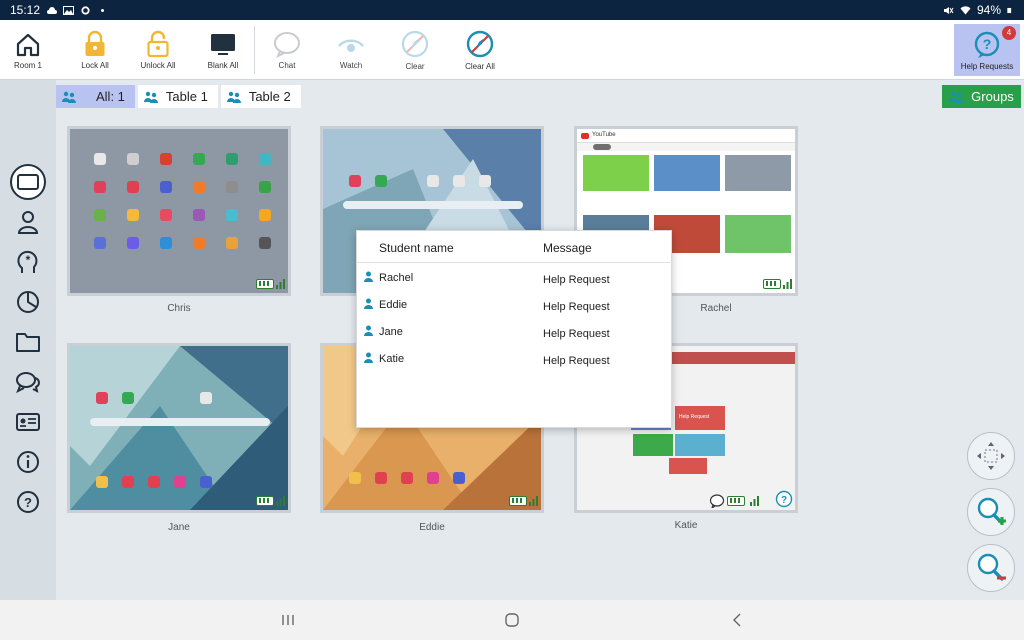  Describe the element at coordinates (392, 359) in the screenshot. I see `request-student: Katie` at that location.